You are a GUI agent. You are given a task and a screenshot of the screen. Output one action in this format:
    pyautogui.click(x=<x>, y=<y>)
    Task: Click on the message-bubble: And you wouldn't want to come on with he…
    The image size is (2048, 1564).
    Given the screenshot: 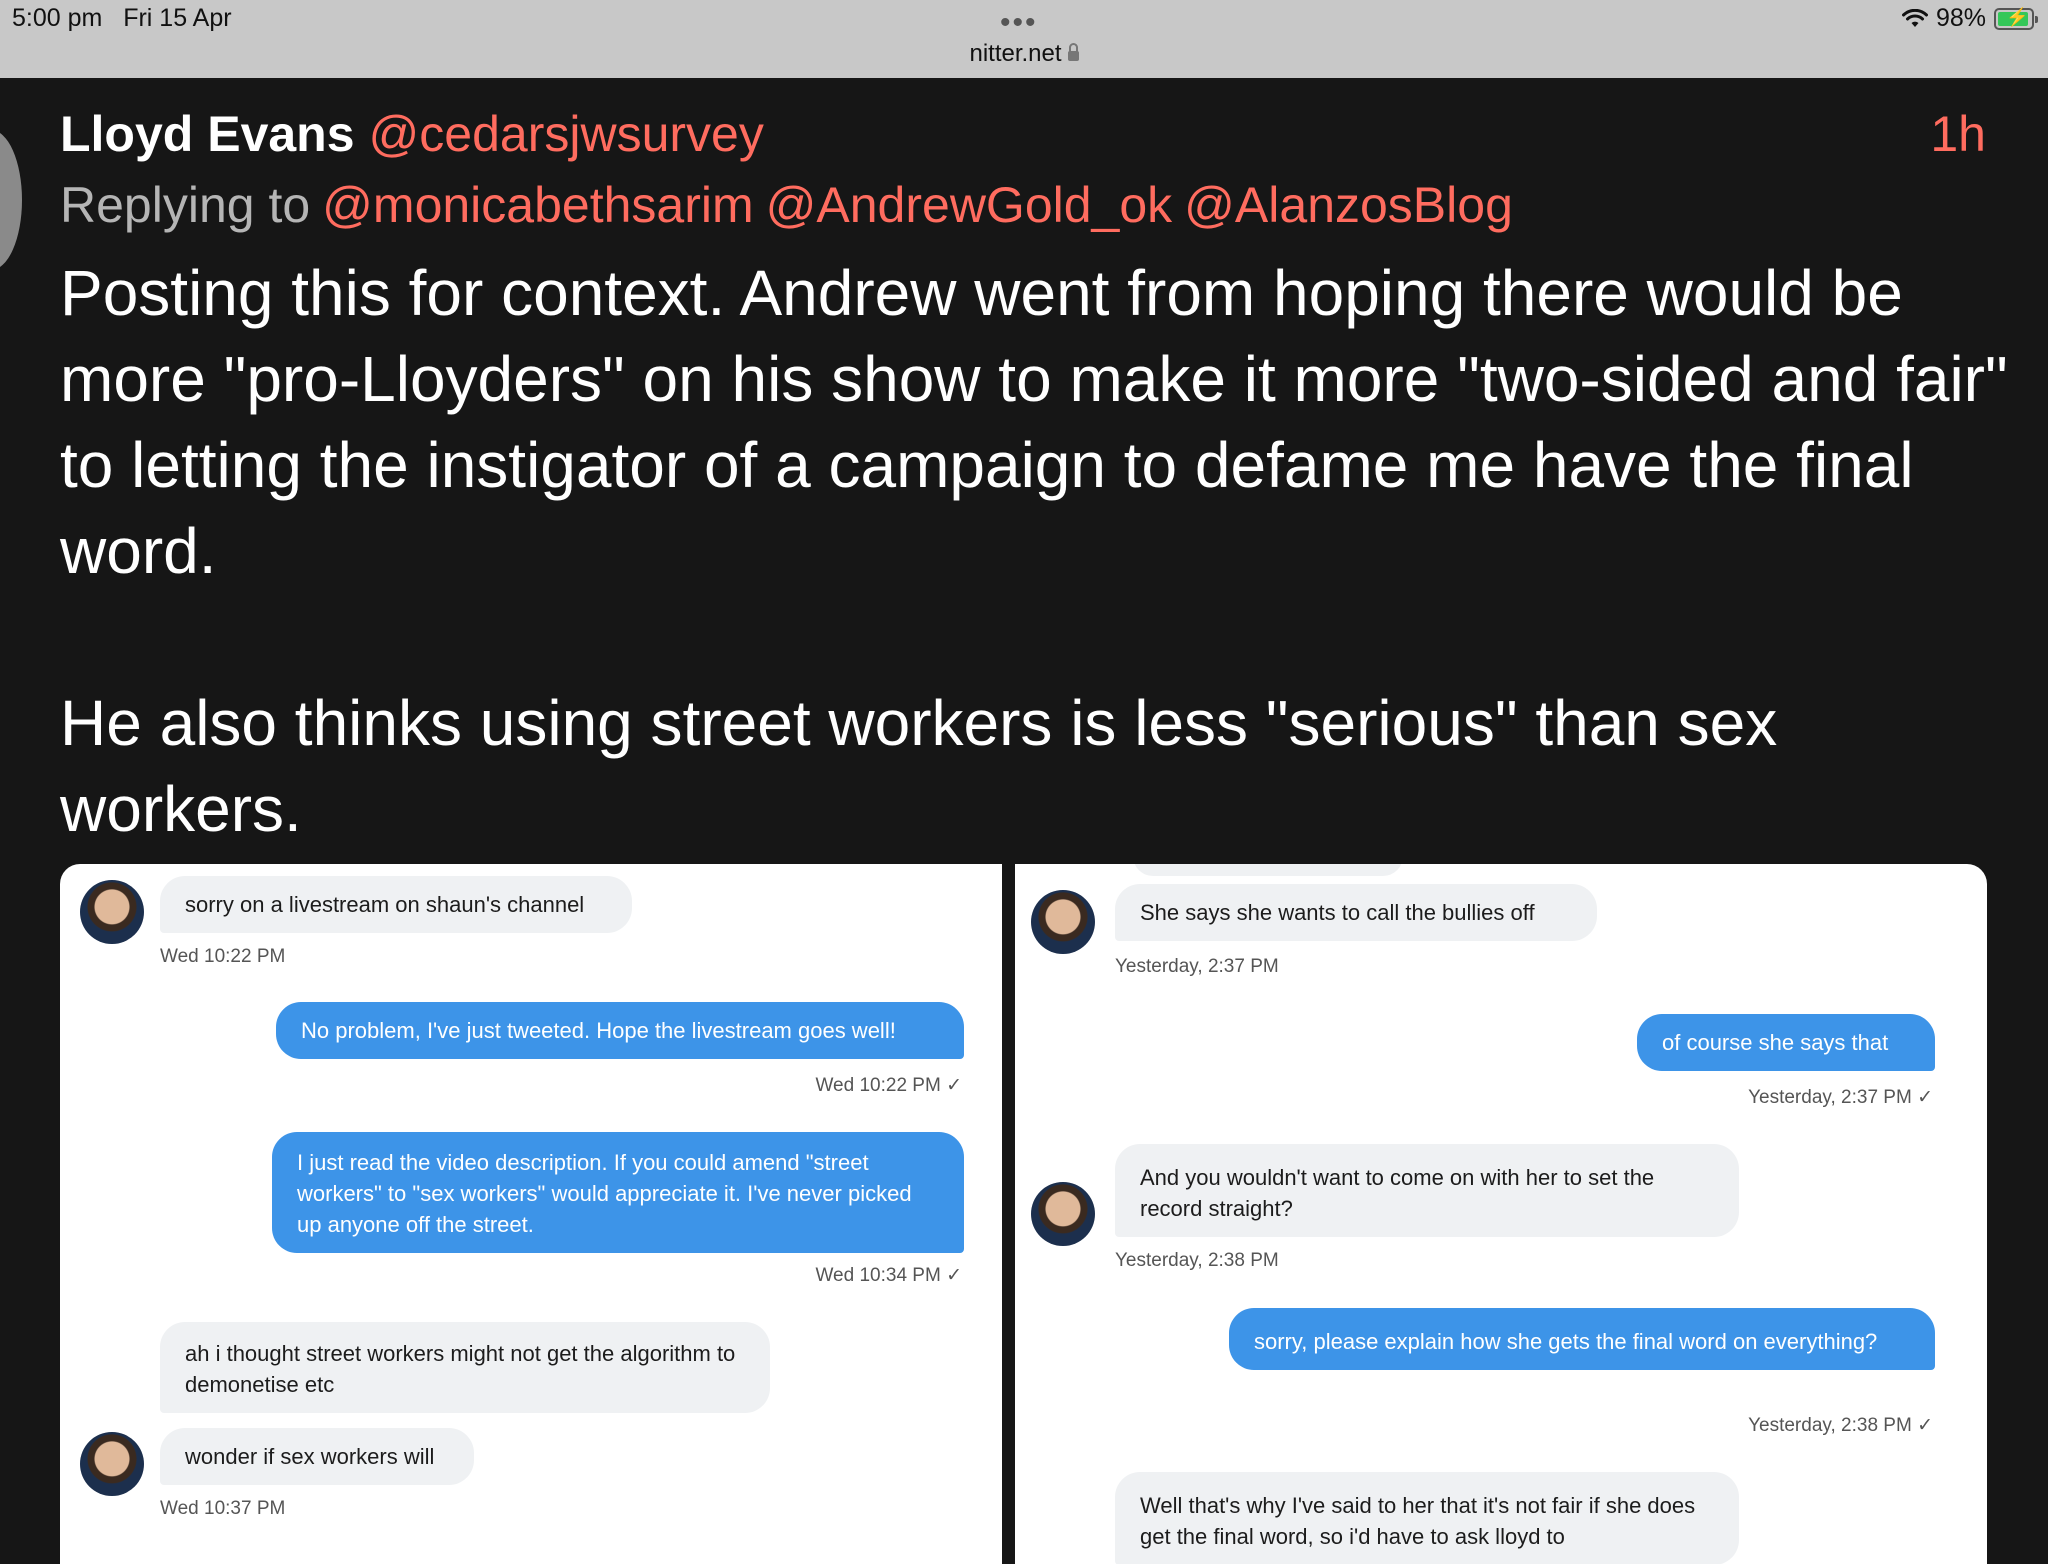 What is the action you would take?
    pyautogui.click(x=1427, y=1190)
    